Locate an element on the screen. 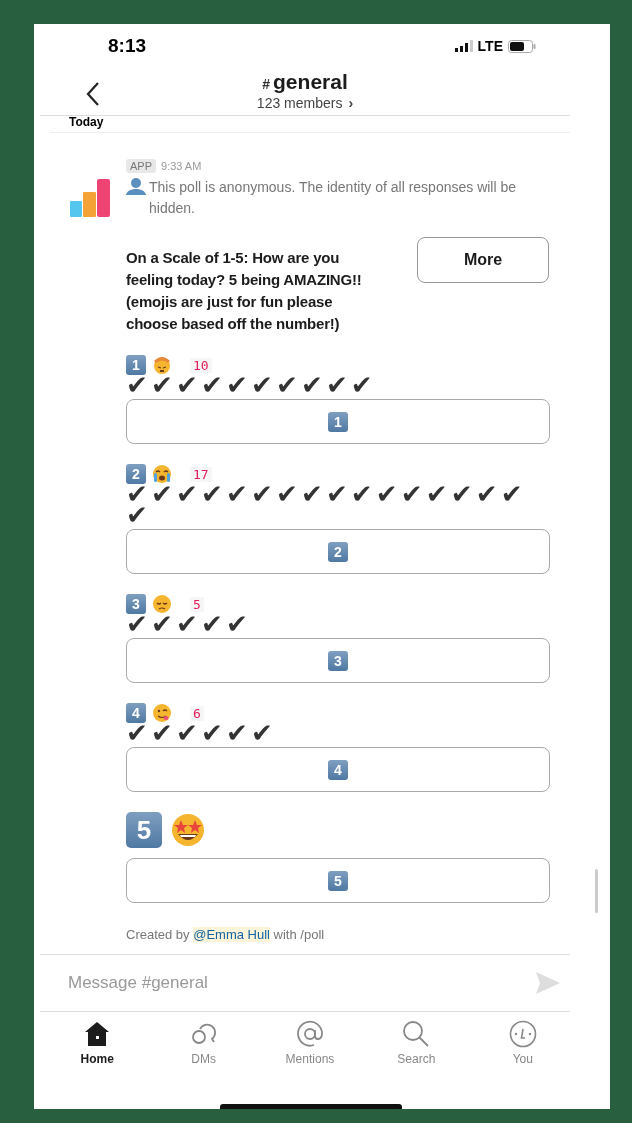 This screenshot has width=632, height=1123. search-icon is located at coordinates (416, 1034).